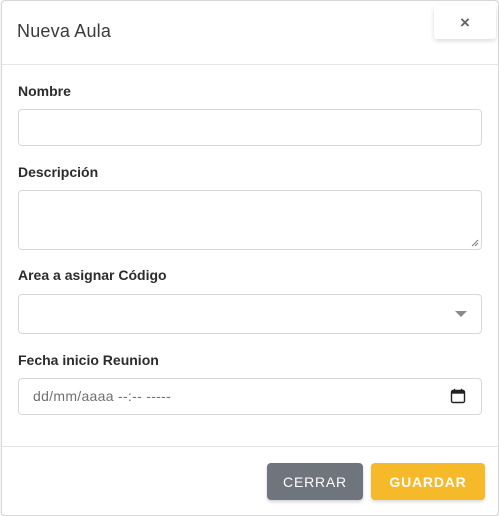 Image resolution: width=499 pixels, height=516 pixels. I want to click on fecha-placeholder: dd/mm/aaaa --:-- -----, so click(102, 396).